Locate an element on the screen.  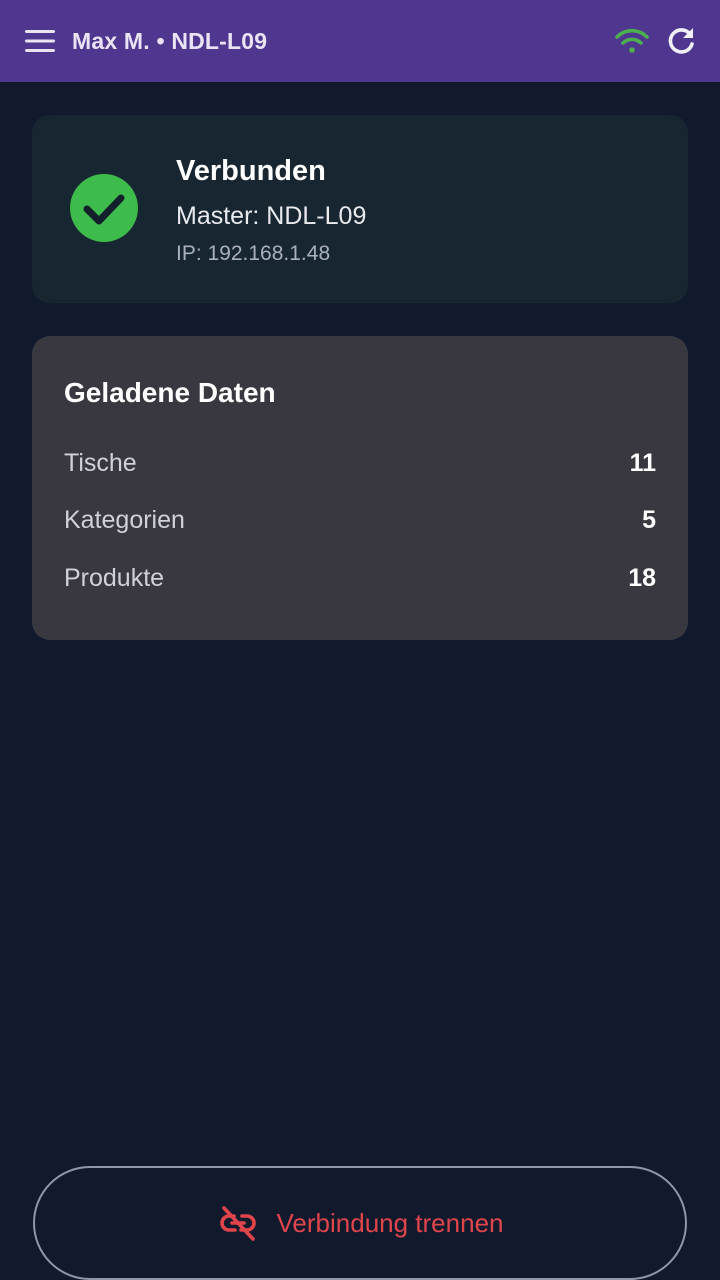
data-row-products: Produkte 18 is located at coordinates (360, 578).